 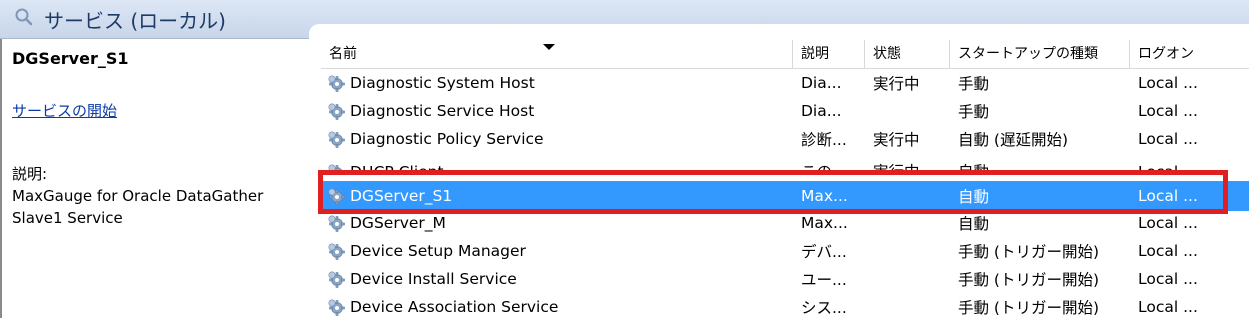 I want to click on header-title-text: サービス (ローカル), so click(x=135, y=20).